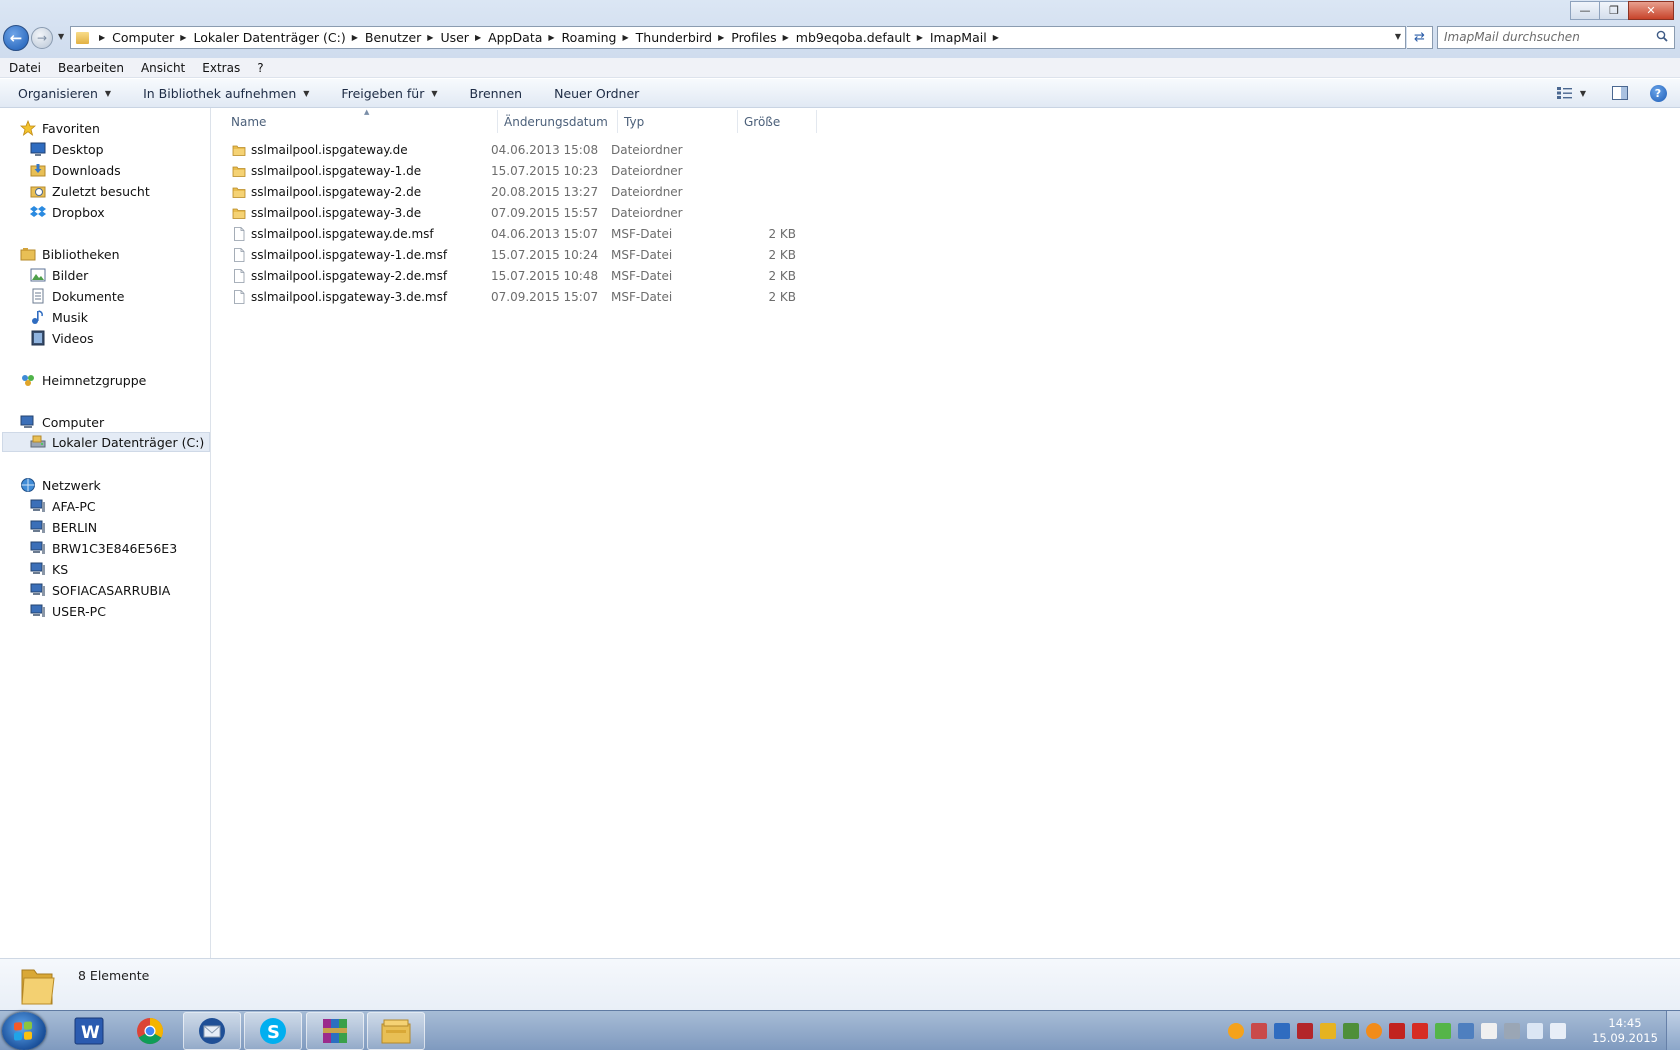 This screenshot has height=1050, width=1680. What do you see at coordinates (25, 68) in the screenshot?
I see `menu-datei: Datei` at bounding box center [25, 68].